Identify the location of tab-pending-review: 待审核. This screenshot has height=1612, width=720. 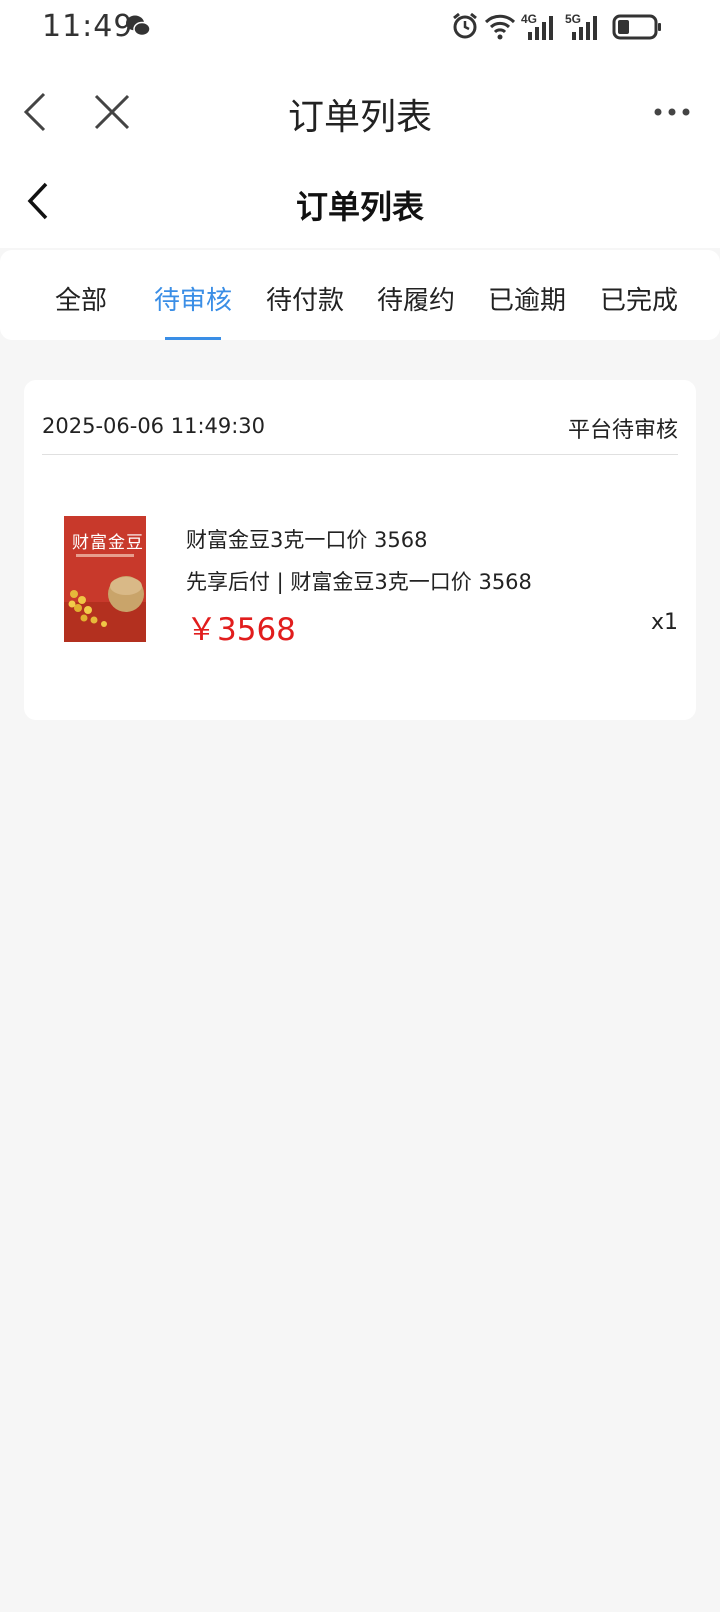
(193, 298).